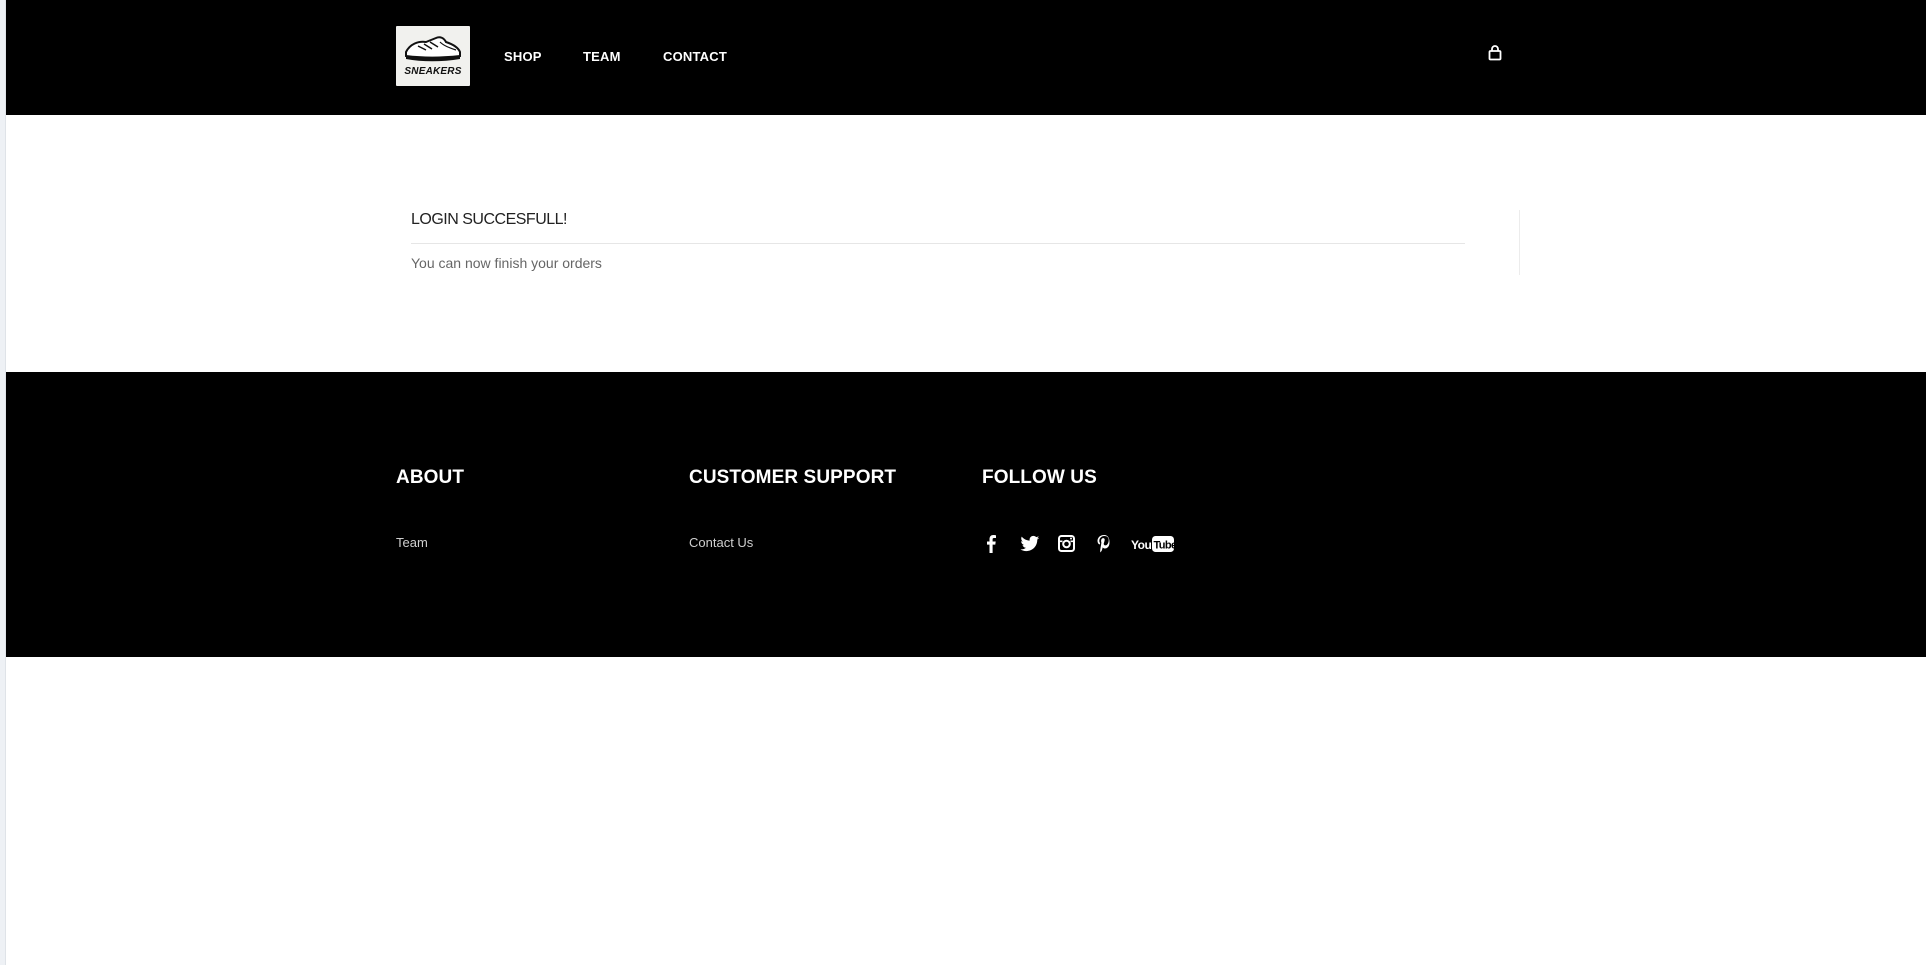  What do you see at coordinates (433, 71) in the screenshot?
I see `logo-text: SNEAKERS` at bounding box center [433, 71].